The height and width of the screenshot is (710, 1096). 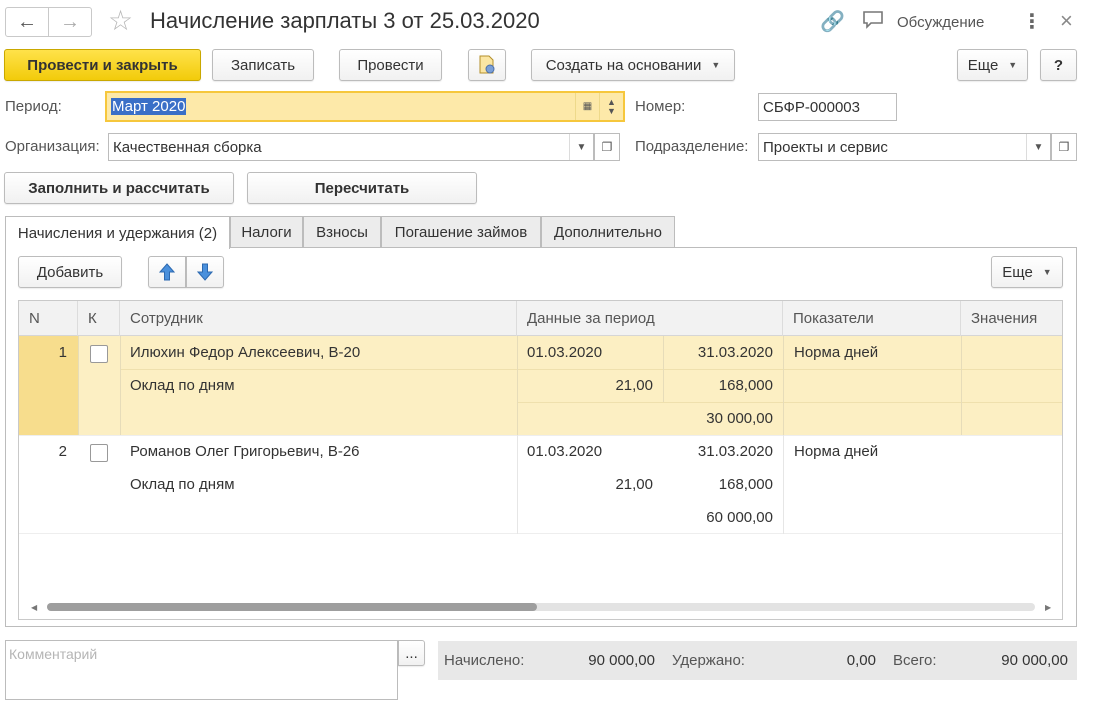 I want to click on back-button: ←, so click(x=27, y=22).